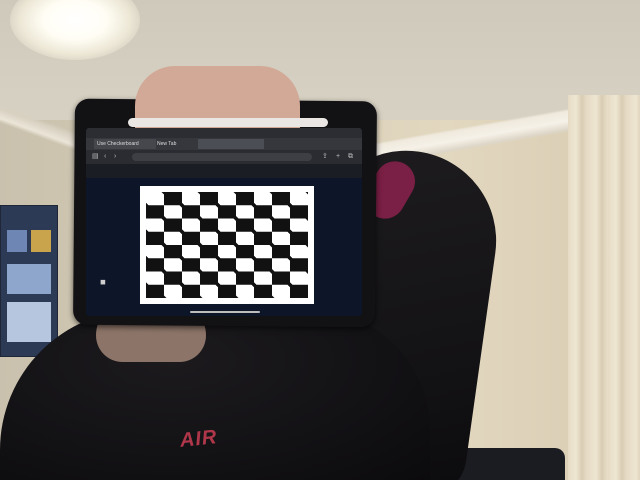  Describe the element at coordinates (231, 144) in the screenshot. I see `browser-tab-active` at that location.